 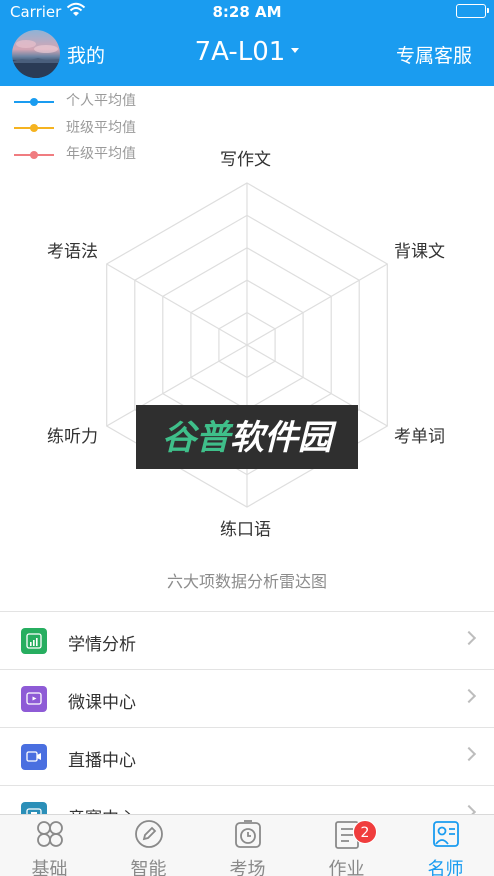 What do you see at coordinates (101, 127) in the screenshot?
I see `legend-label: 班级平均值` at bounding box center [101, 127].